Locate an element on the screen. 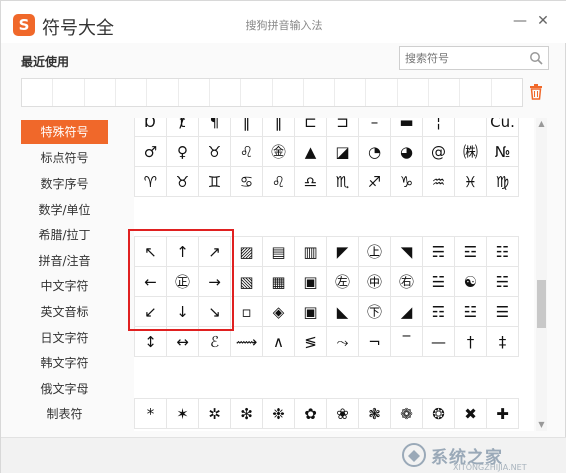 This screenshot has width=566, height=473. category-russian: 俄文字母 is located at coordinates (64, 389).